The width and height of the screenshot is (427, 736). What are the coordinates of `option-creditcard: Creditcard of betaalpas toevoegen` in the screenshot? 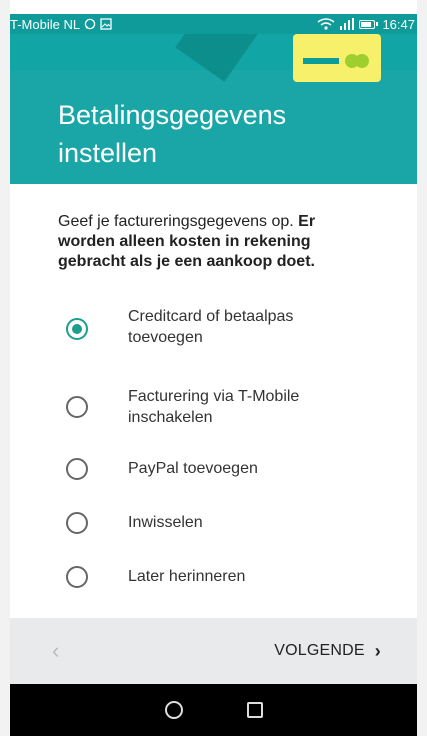 It's located at (213, 328).